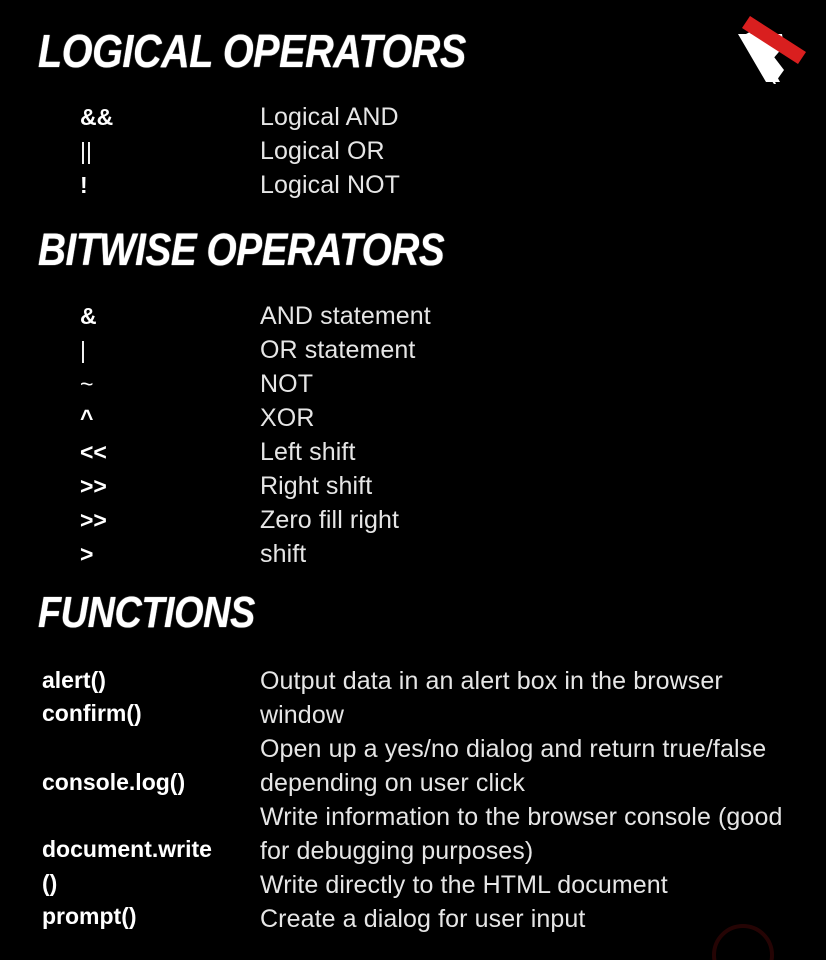 This screenshot has width=826, height=960. Describe the element at coordinates (287, 418) in the screenshot. I see `operator-description: XOR` at that location.